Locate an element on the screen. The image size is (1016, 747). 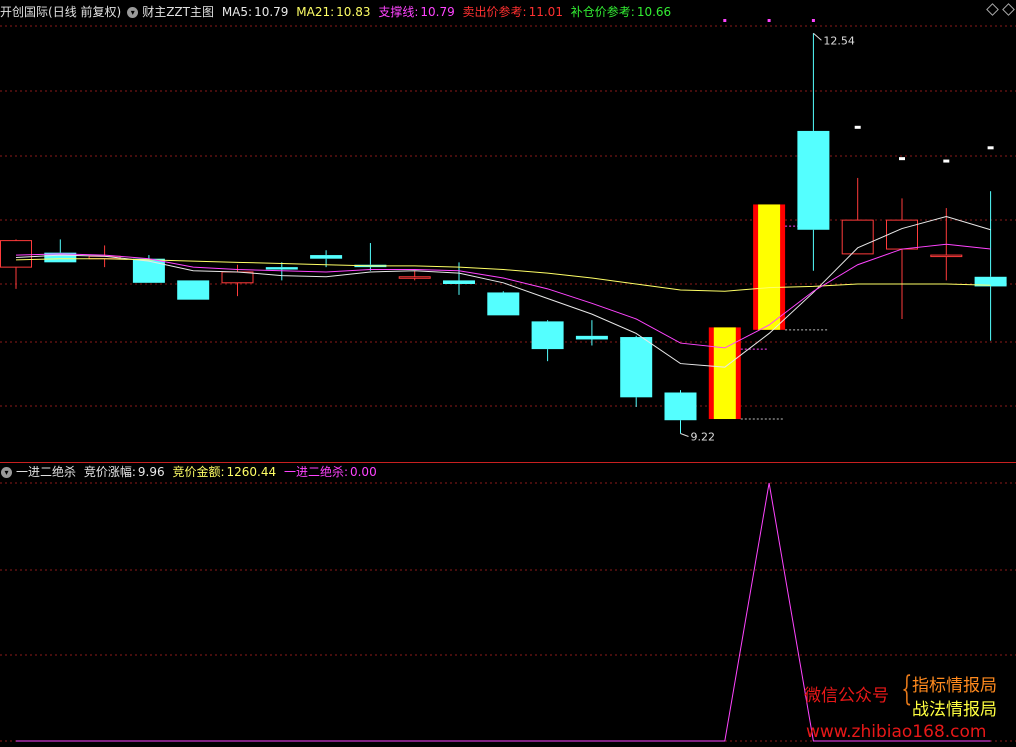
watermark-line2: 战法情报局 is located at coordinates (954, 710).